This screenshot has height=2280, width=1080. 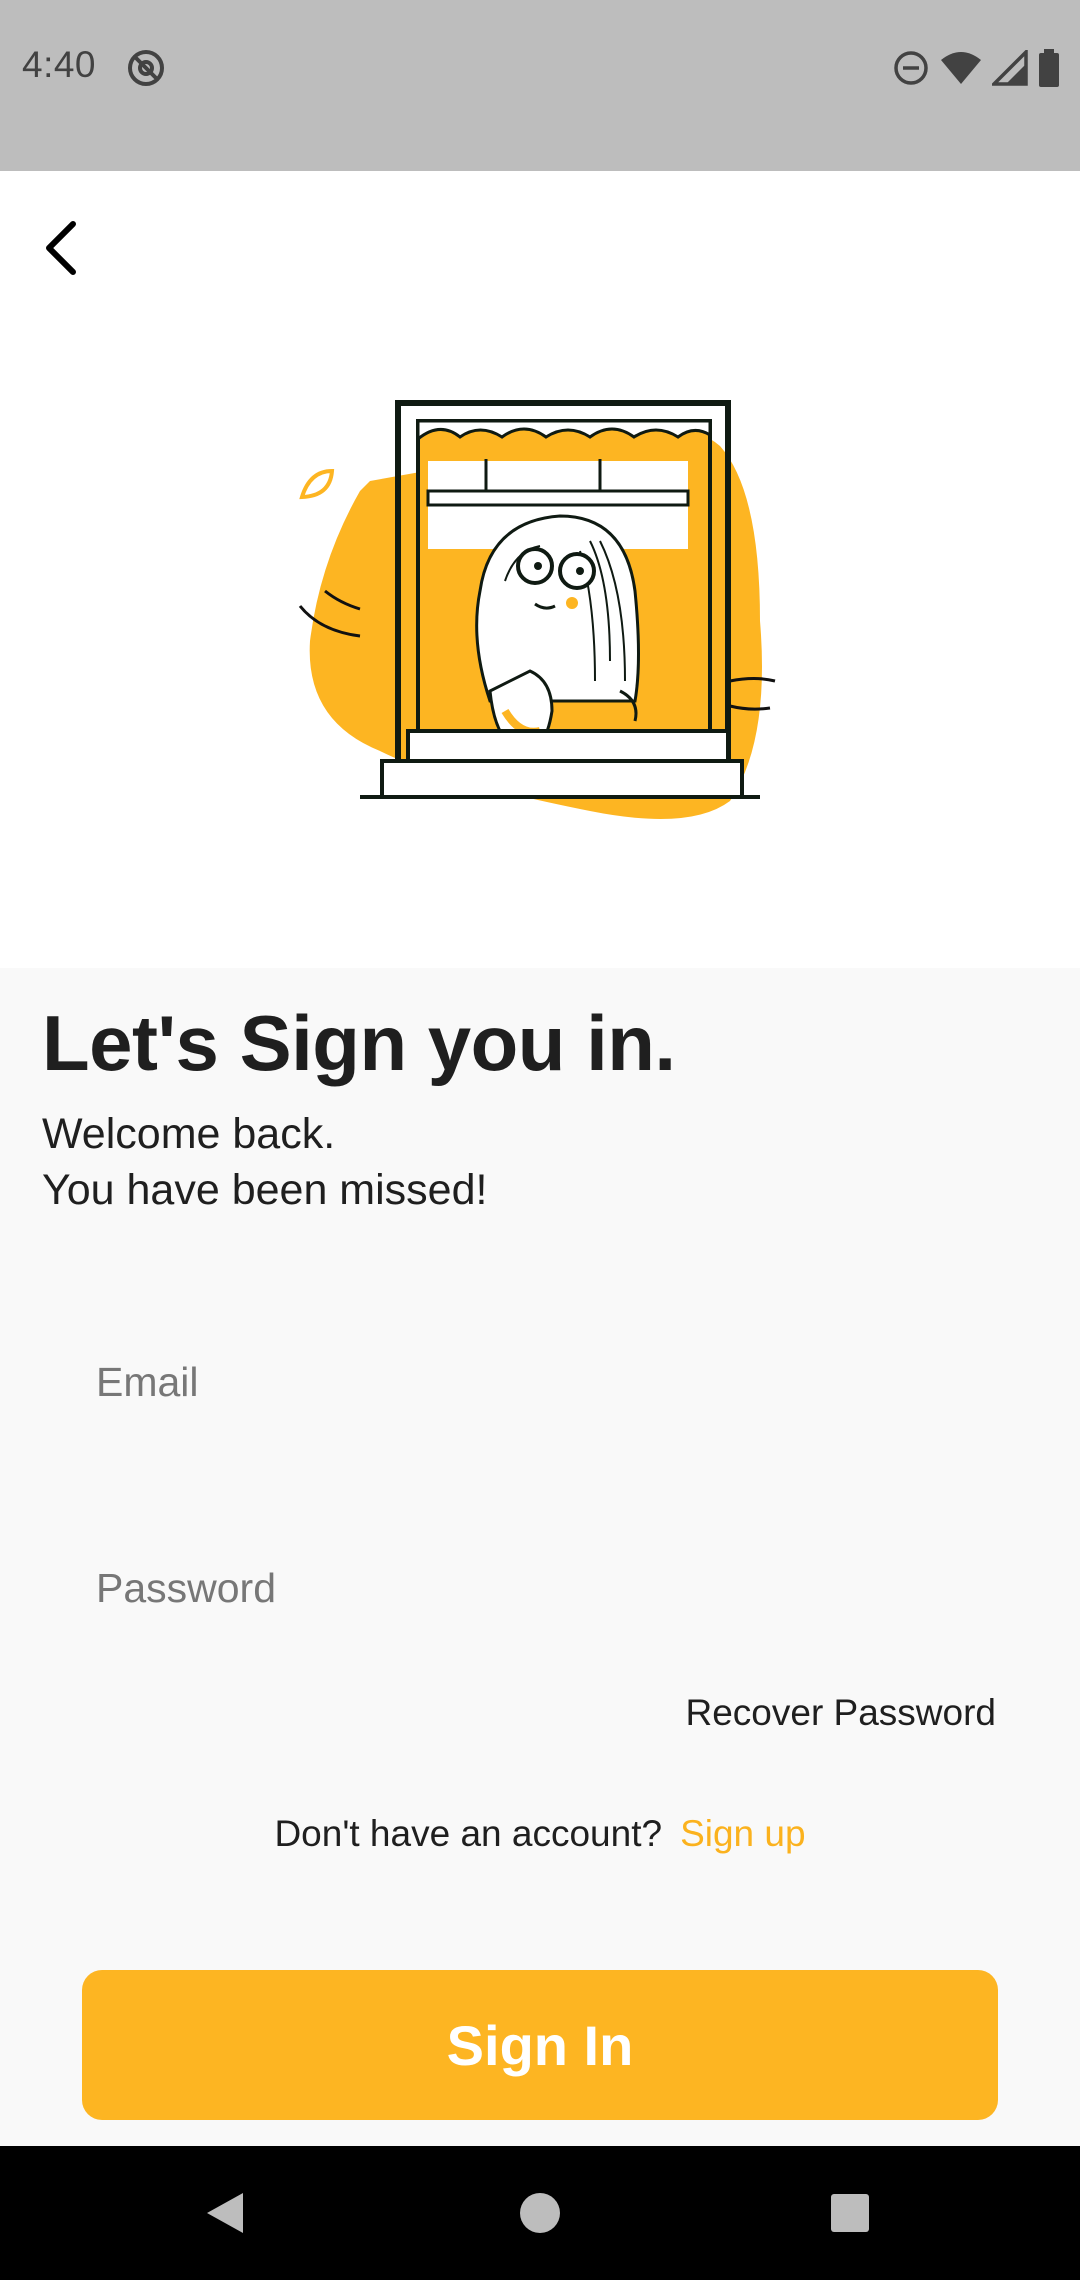 I want to click on signup-row: Don't have an account? Sign up, so click(x=540, y=1834).